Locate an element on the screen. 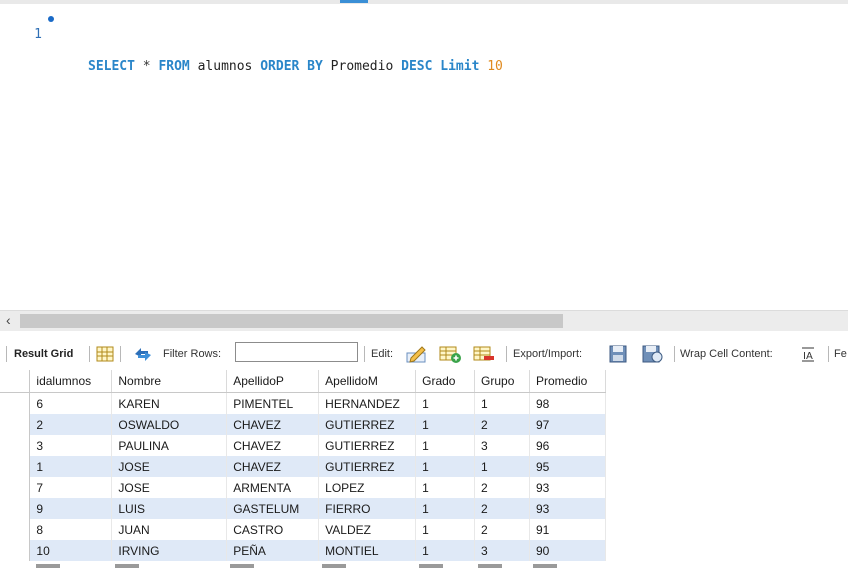 This screenshot has width=848, height=568. grid-cell: FIERRO is located at coordinates (367, 508).